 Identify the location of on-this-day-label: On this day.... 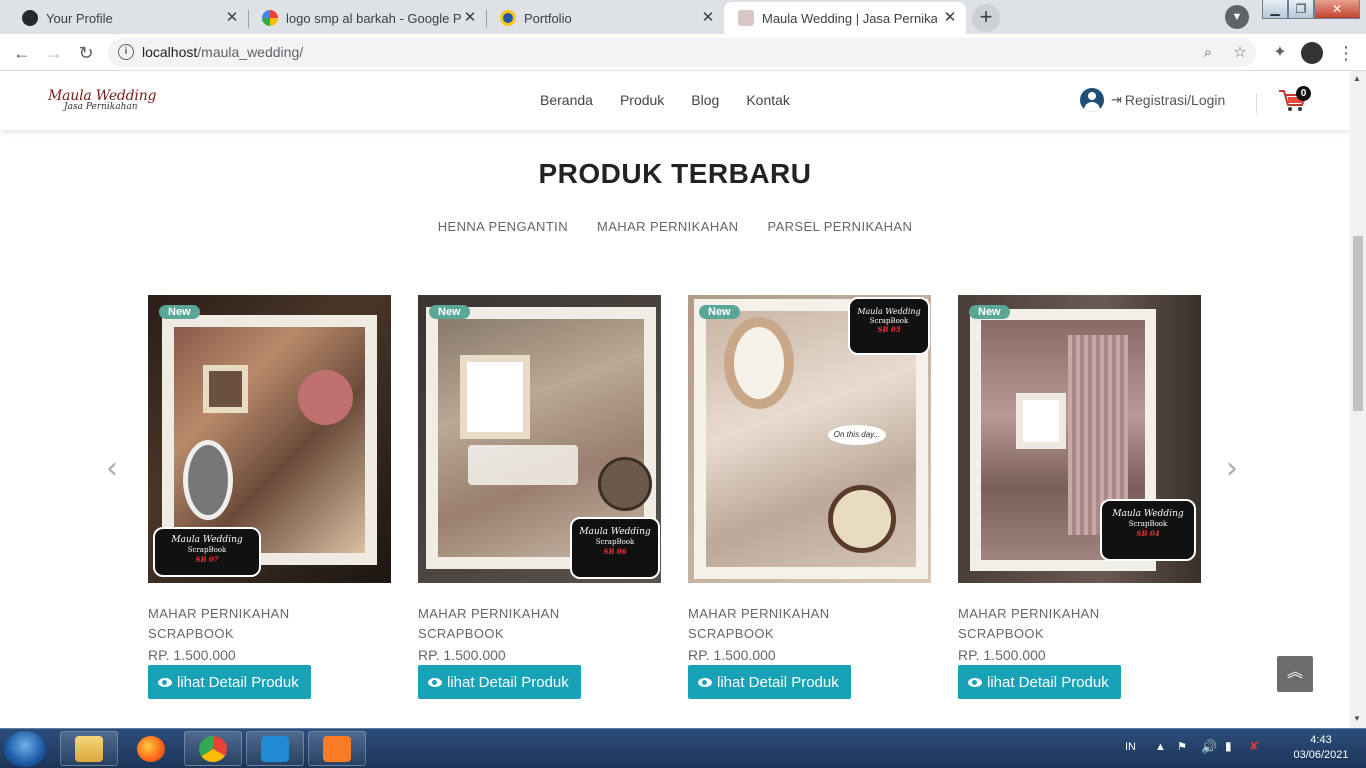
(857, 435).